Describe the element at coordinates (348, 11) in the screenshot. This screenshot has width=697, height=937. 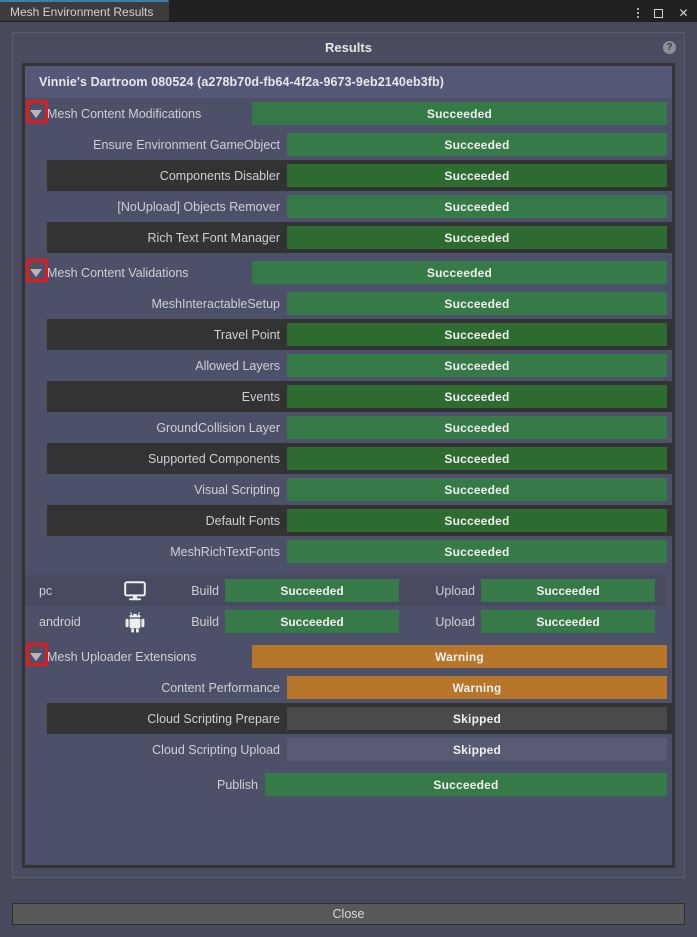
I see `window-titlebar: Mesh Environment Results ✕` at that location.